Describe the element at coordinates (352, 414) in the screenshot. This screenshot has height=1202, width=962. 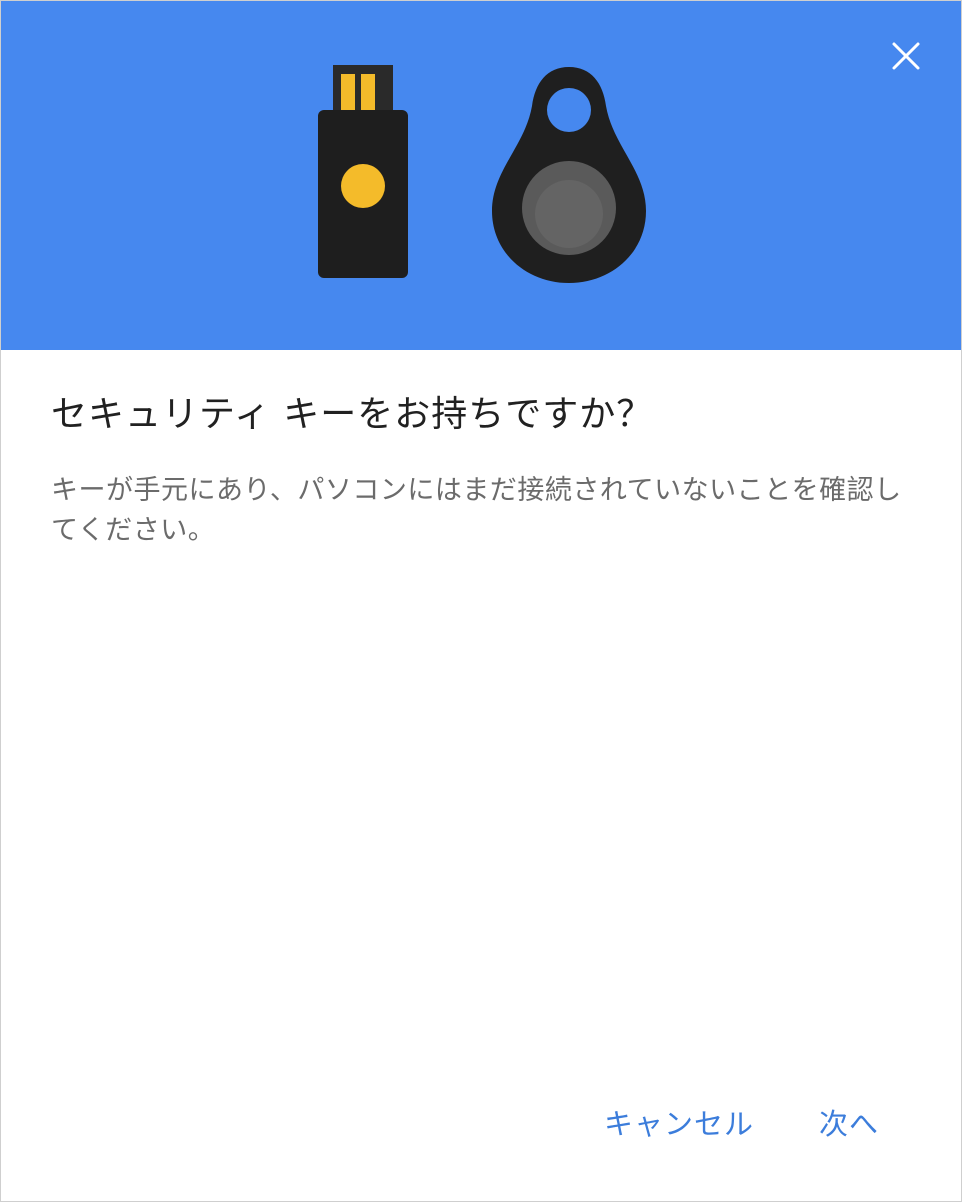
I see `dialog-title: セキュリティ キーをお持ちですか？` at that location.